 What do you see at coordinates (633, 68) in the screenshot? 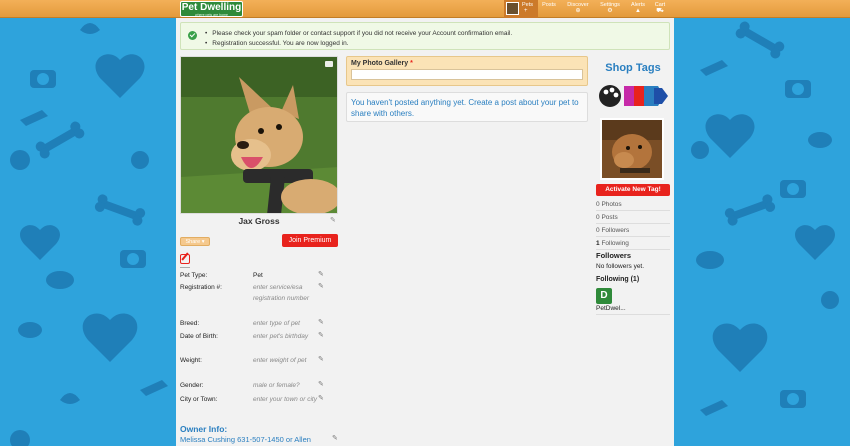
I see `shop-tags-title: Shop Tags` at bounding box center [633, 68].